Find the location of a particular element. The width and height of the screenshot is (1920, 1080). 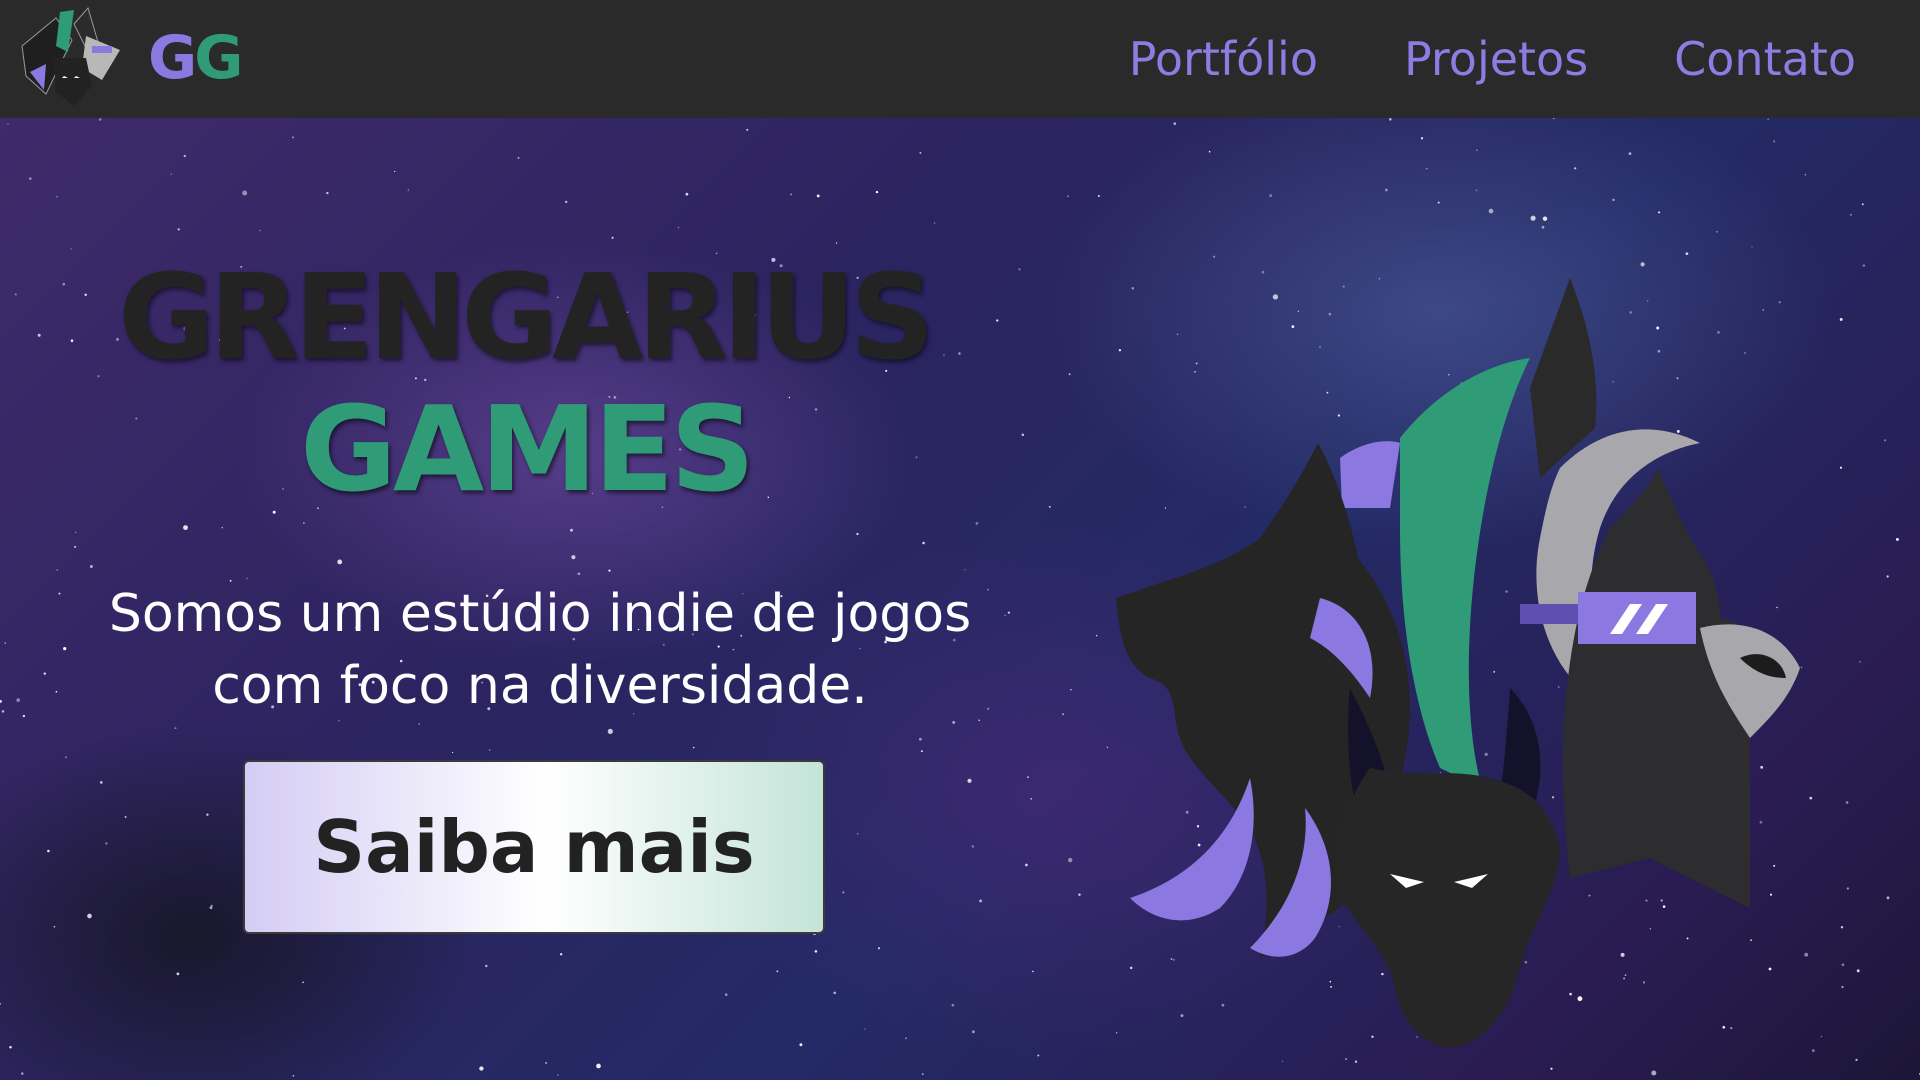

nav-link-portfolio: Portfólio is located at coordinates (1223, 59).